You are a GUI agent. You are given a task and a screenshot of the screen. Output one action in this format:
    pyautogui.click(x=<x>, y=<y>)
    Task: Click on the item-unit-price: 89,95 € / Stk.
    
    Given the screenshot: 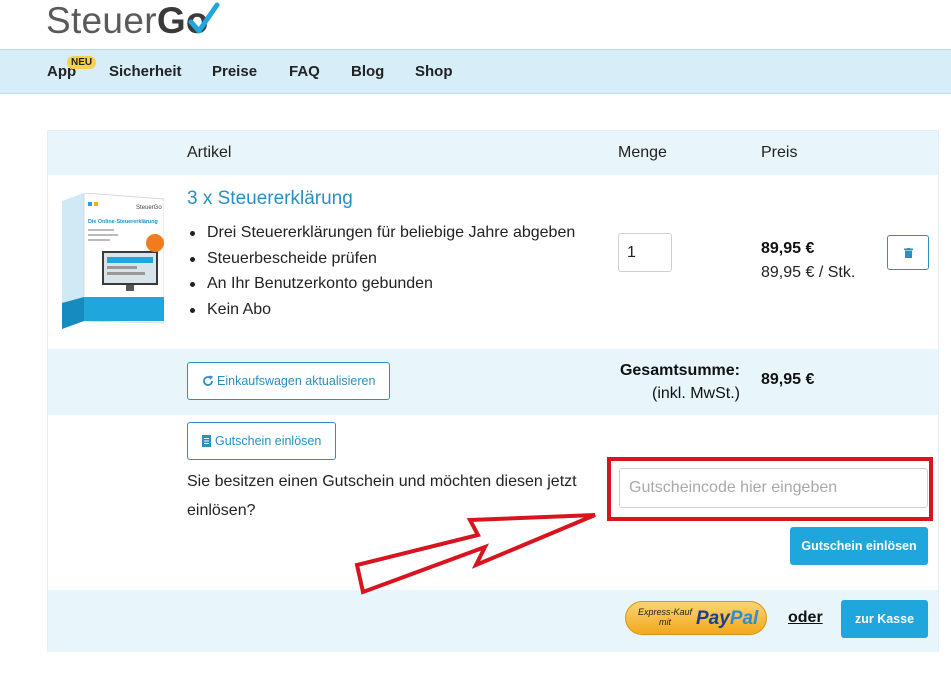 What is the action you would take?
    pyautogui.click(x=808, y=272)
    